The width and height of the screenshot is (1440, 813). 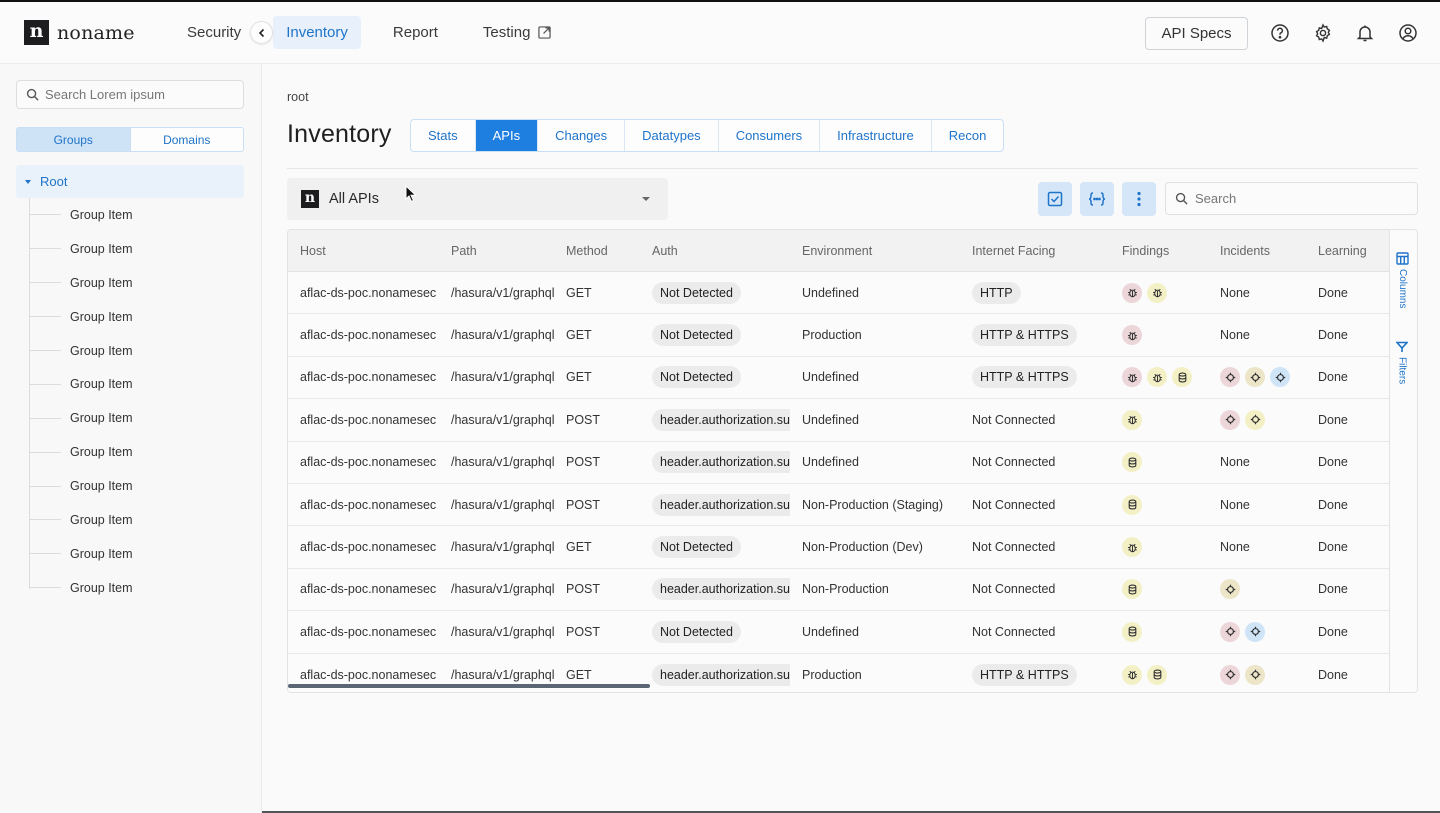 What do you see at coordinates (1402, 280) in the screenshot?
I see `columns-button: Columns` at bounding box center [1402, 280].